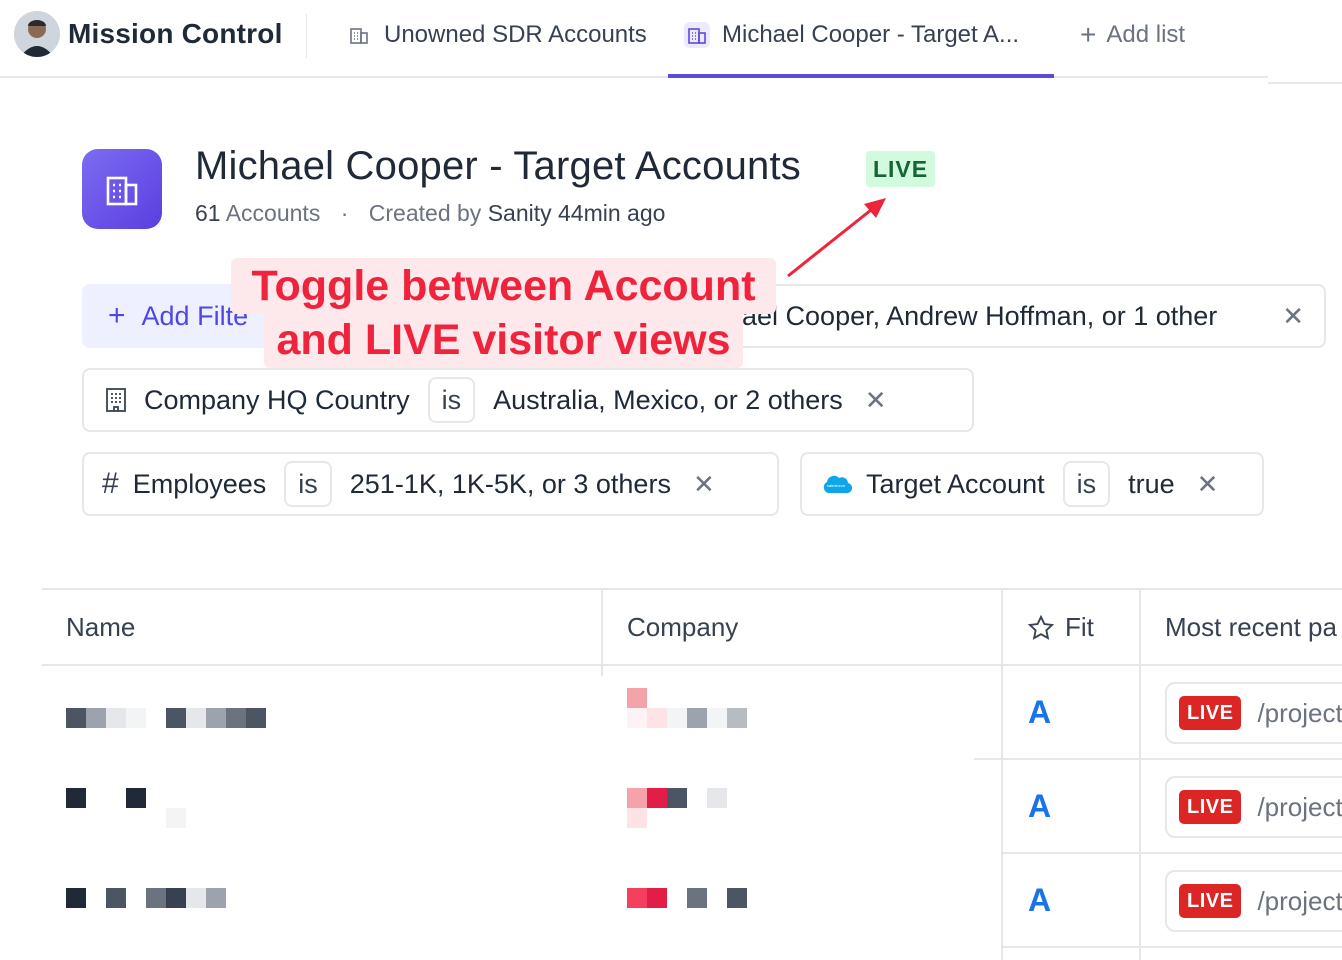  What do you see at coordinates (503, 340) in the screenshot?
I see `annotation-line-2: and LIVE visitor views` at bounding box center [503, 340].